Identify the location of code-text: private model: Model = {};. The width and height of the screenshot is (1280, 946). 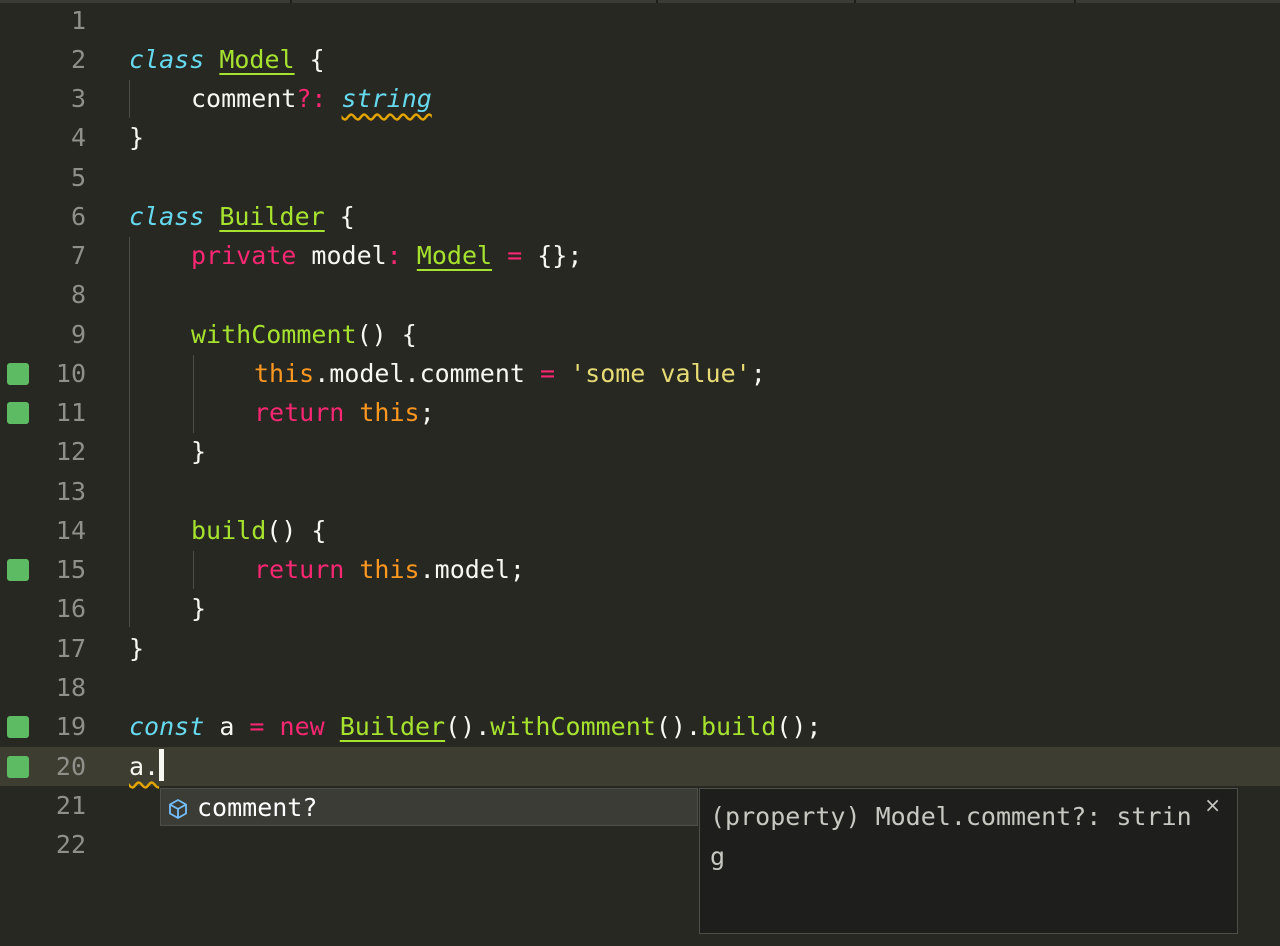
(386, 255).